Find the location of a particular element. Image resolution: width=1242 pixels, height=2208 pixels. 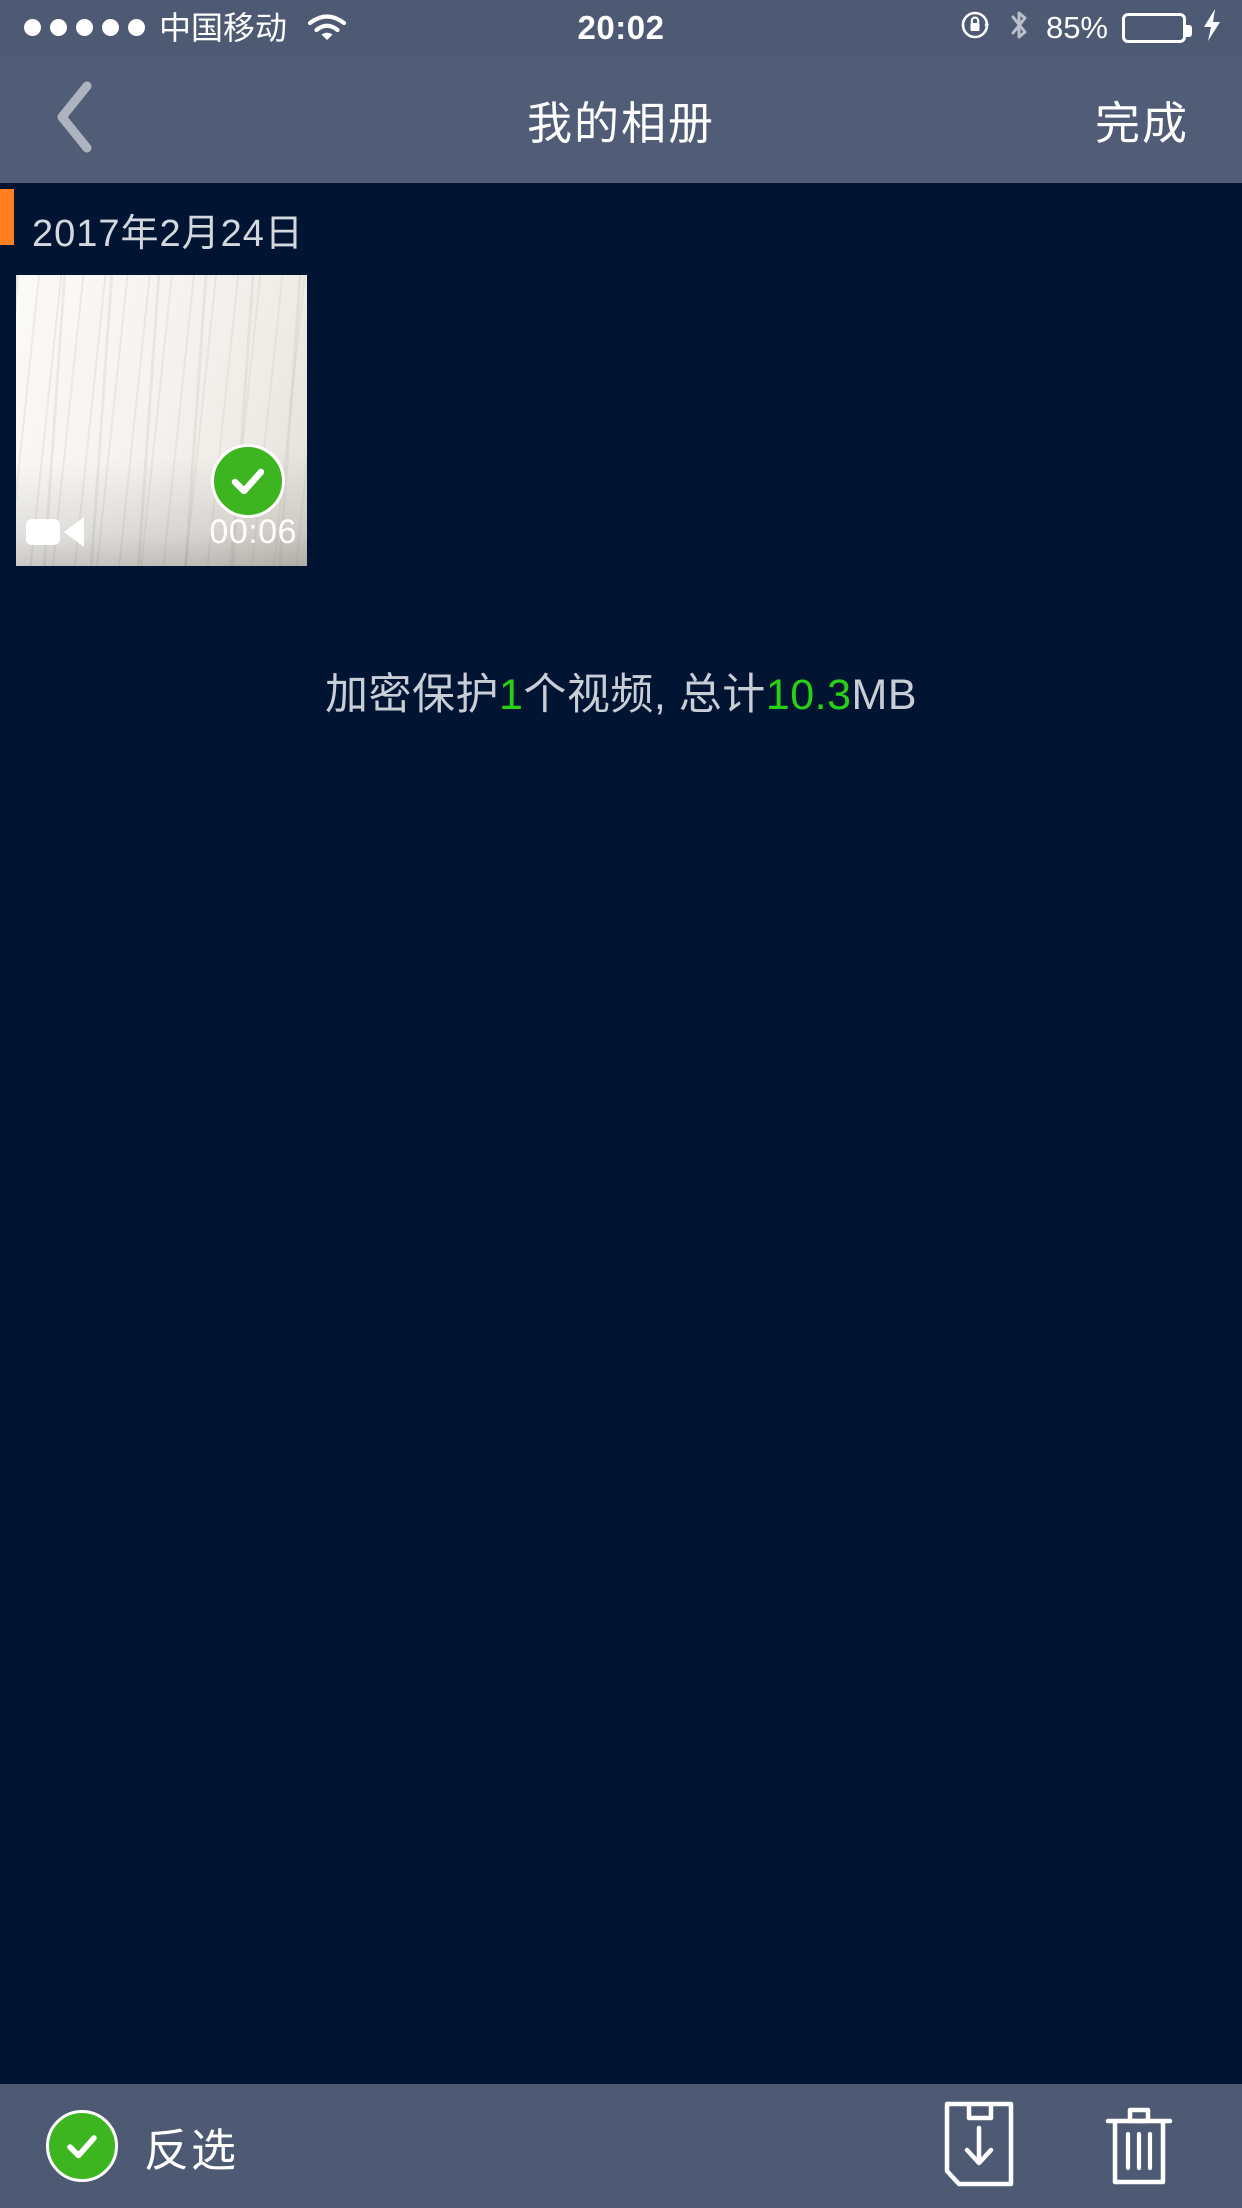

summary-middle: 个视频, 总计 is located at coordinates (644, 695).